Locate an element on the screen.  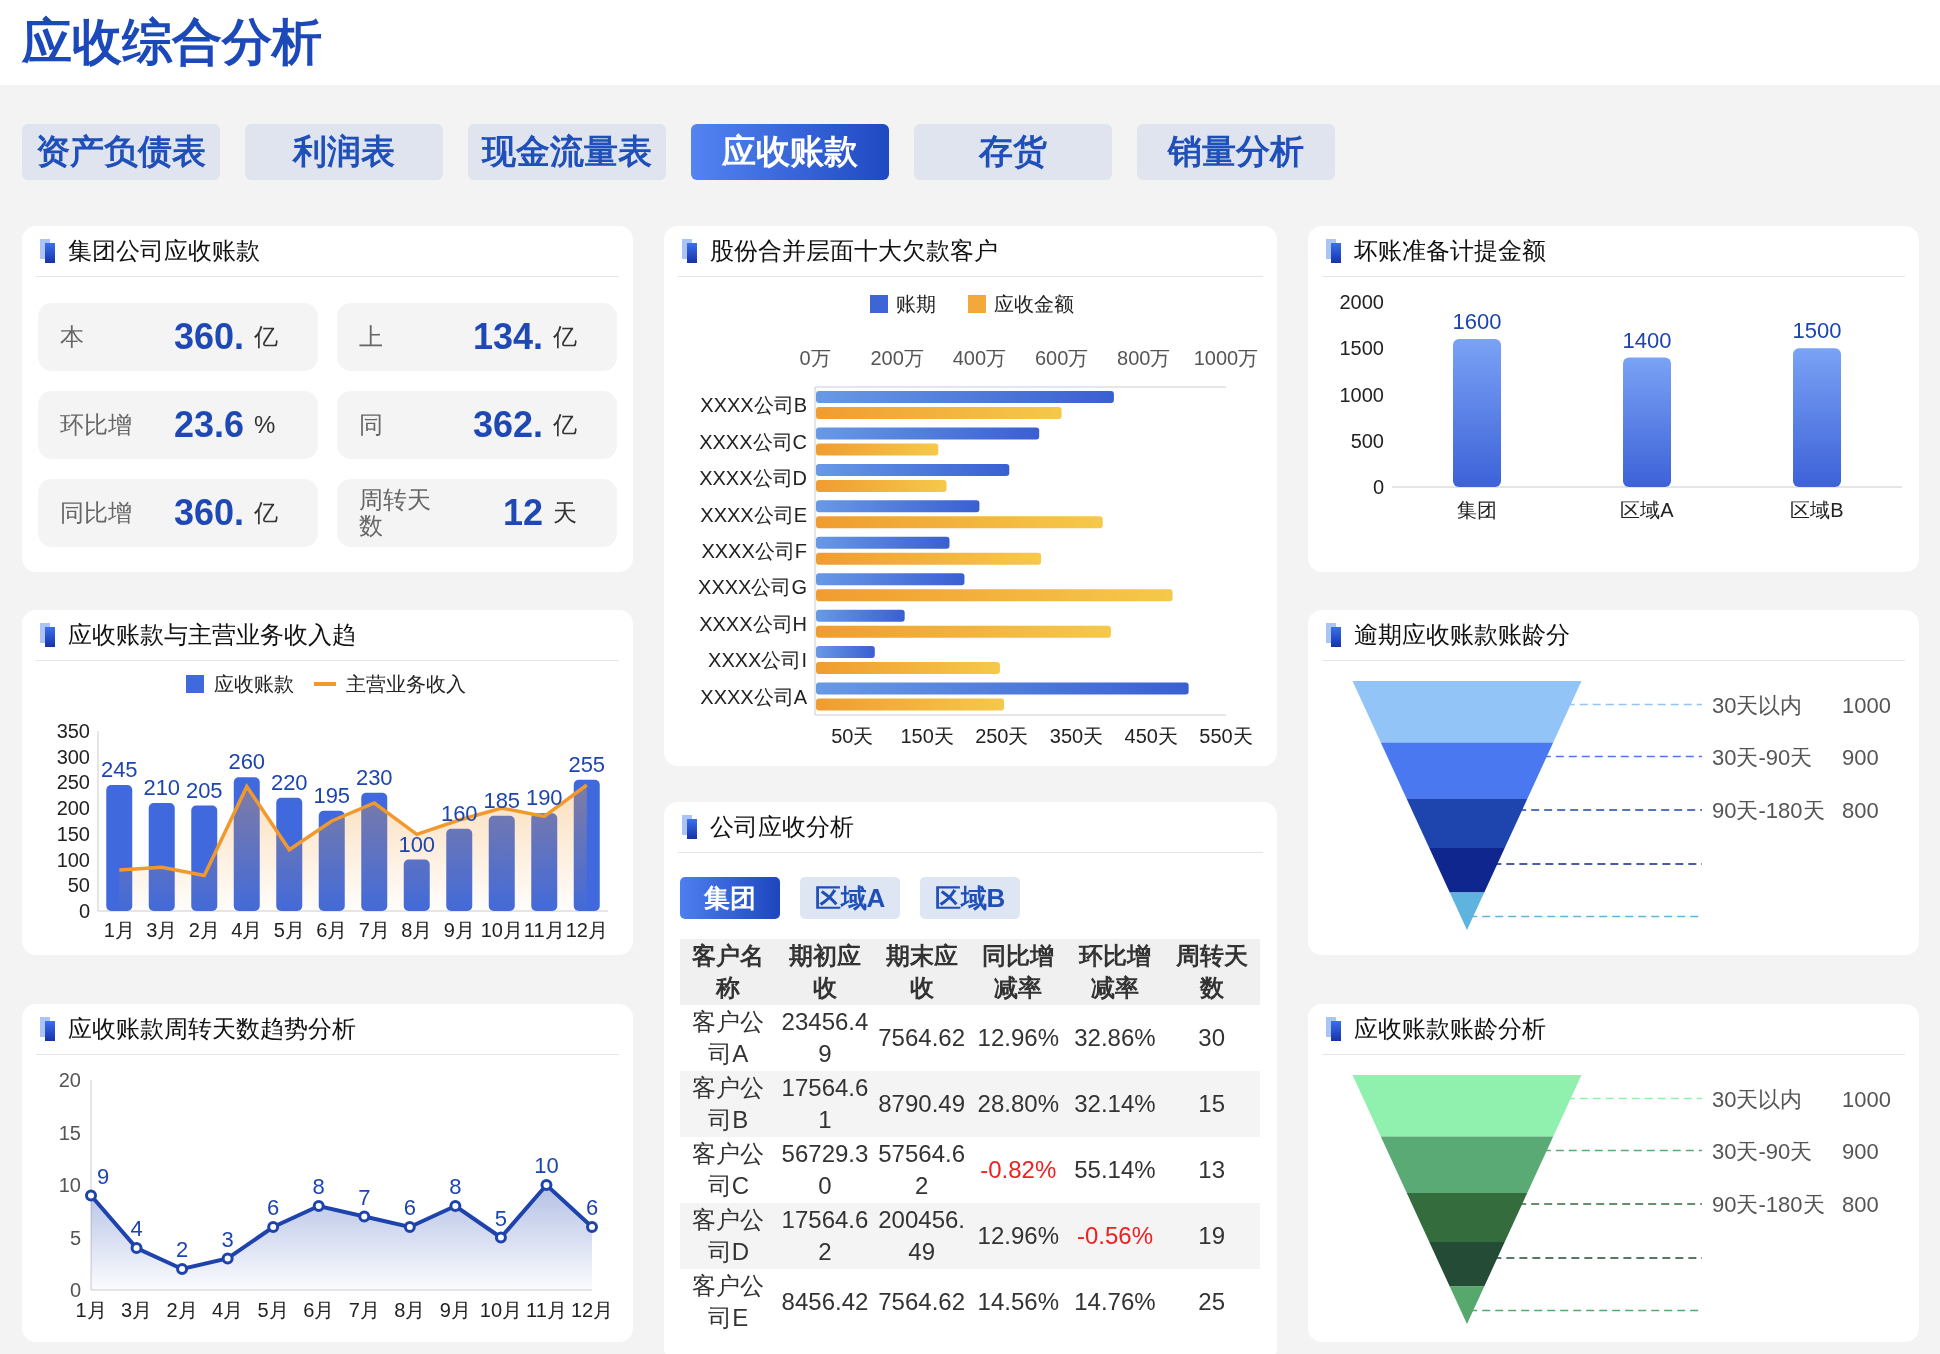
axis-label: 550天 is located at coordinates (1226, 736).